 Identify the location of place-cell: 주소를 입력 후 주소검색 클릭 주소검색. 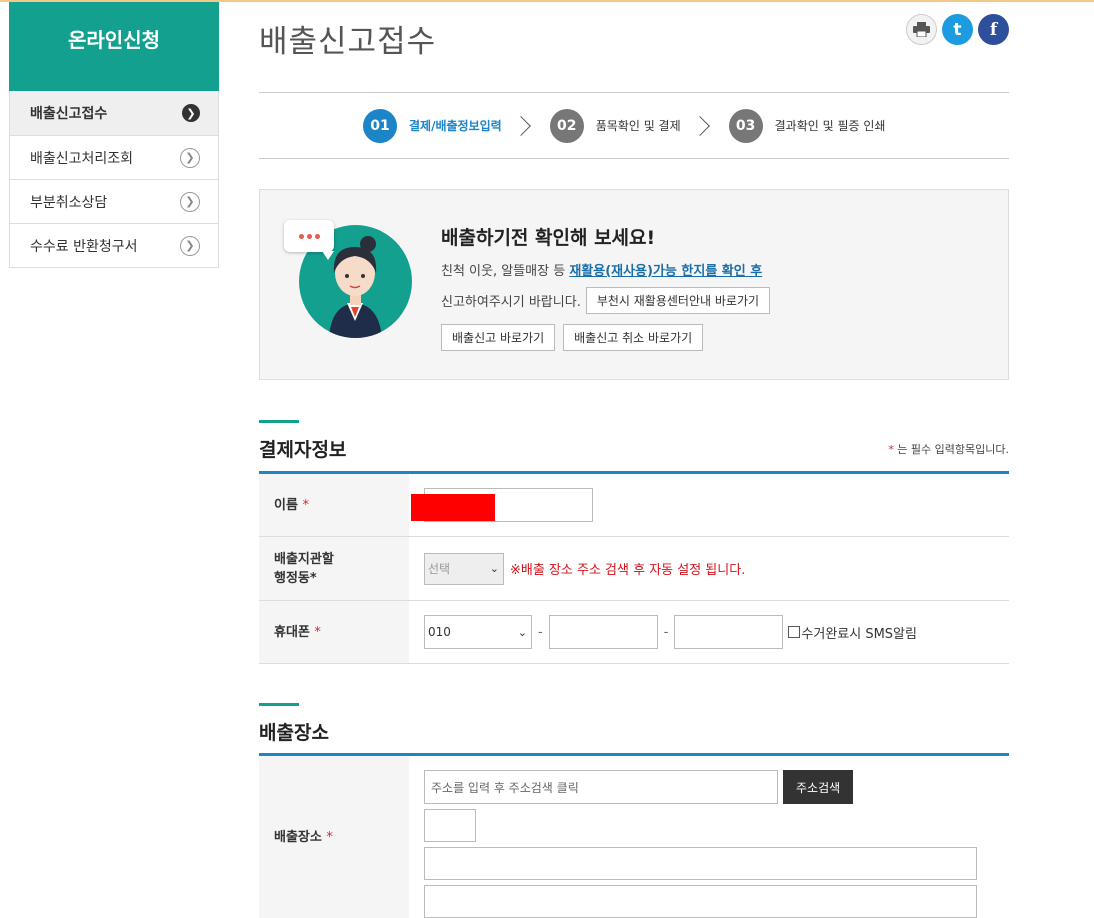
(709, 837).